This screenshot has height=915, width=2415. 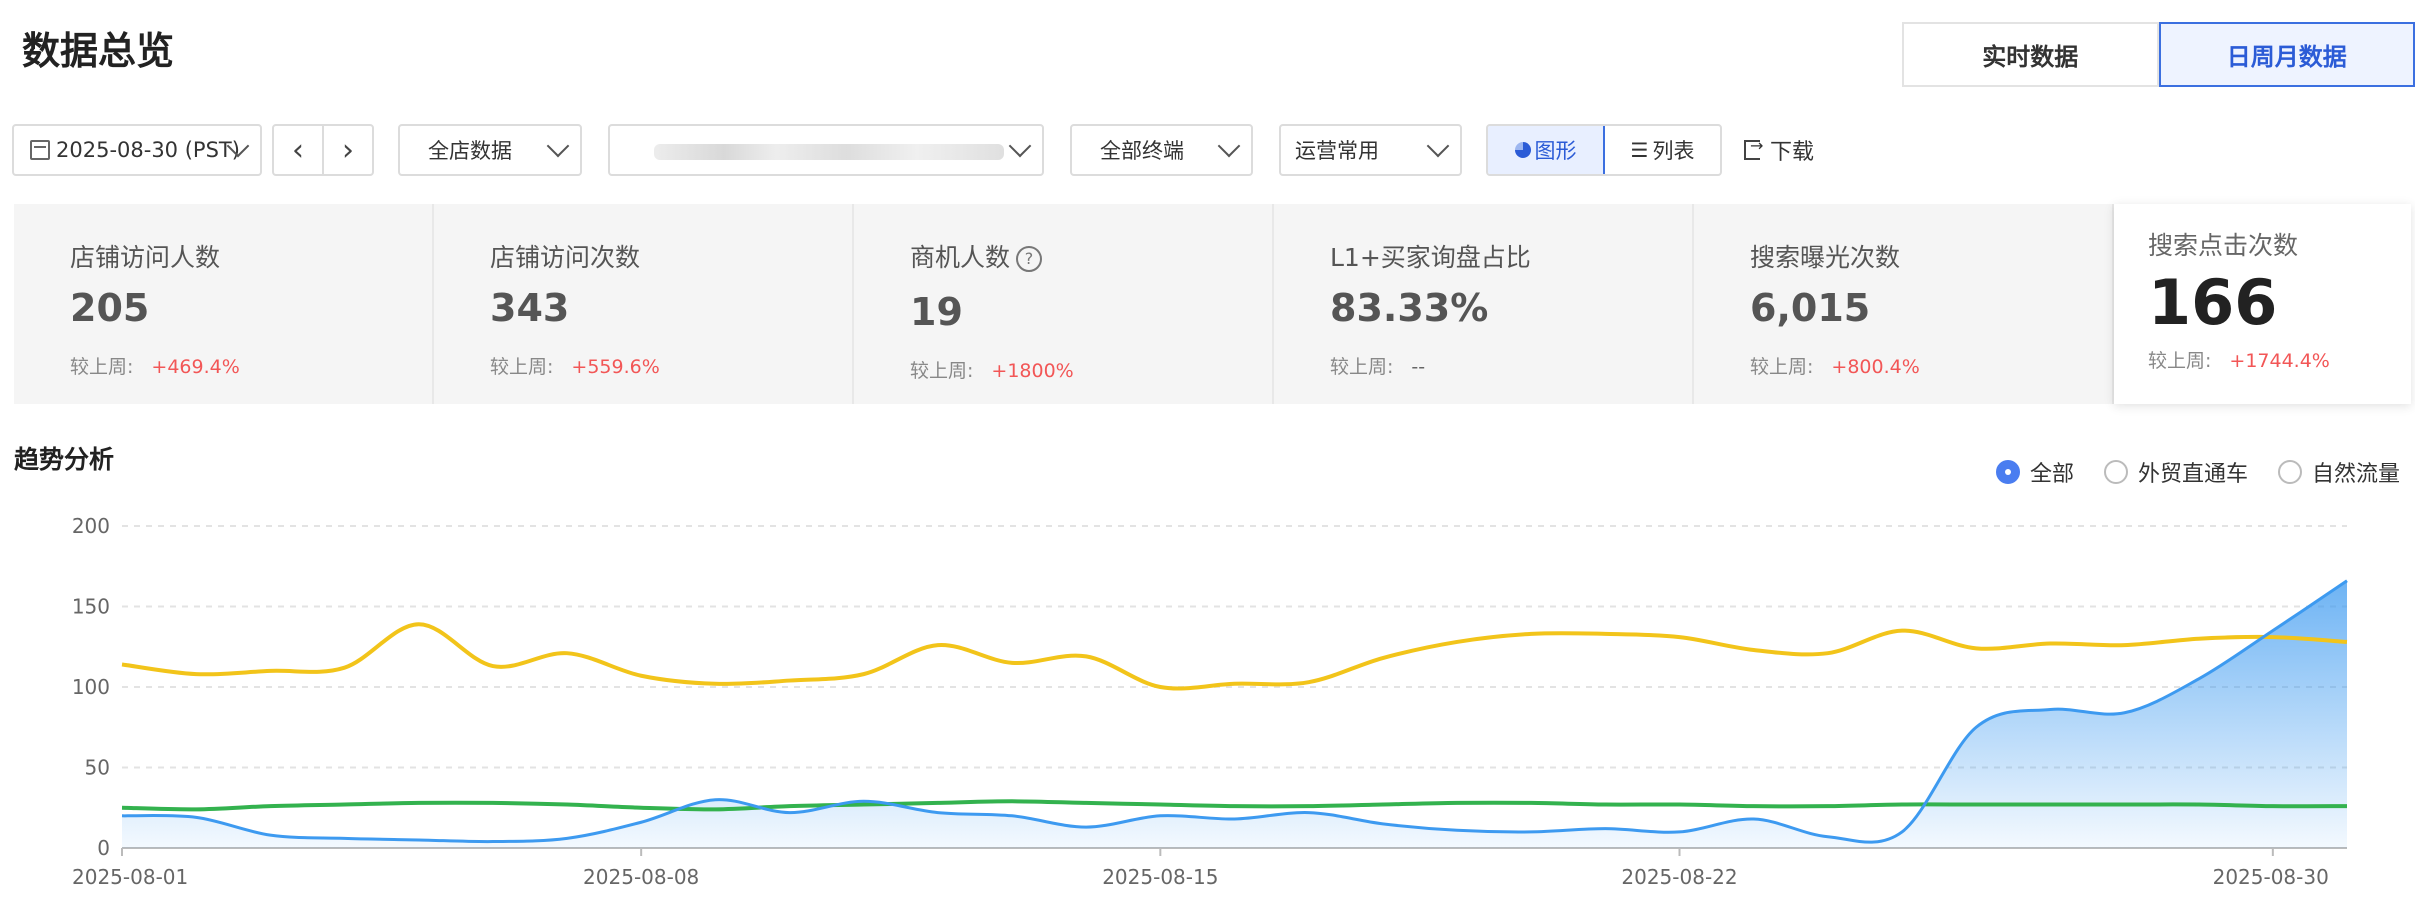 I want to click on traffic-source-filter: 全部 外贸直通车 自然流量, so click(x=2198, y=472).